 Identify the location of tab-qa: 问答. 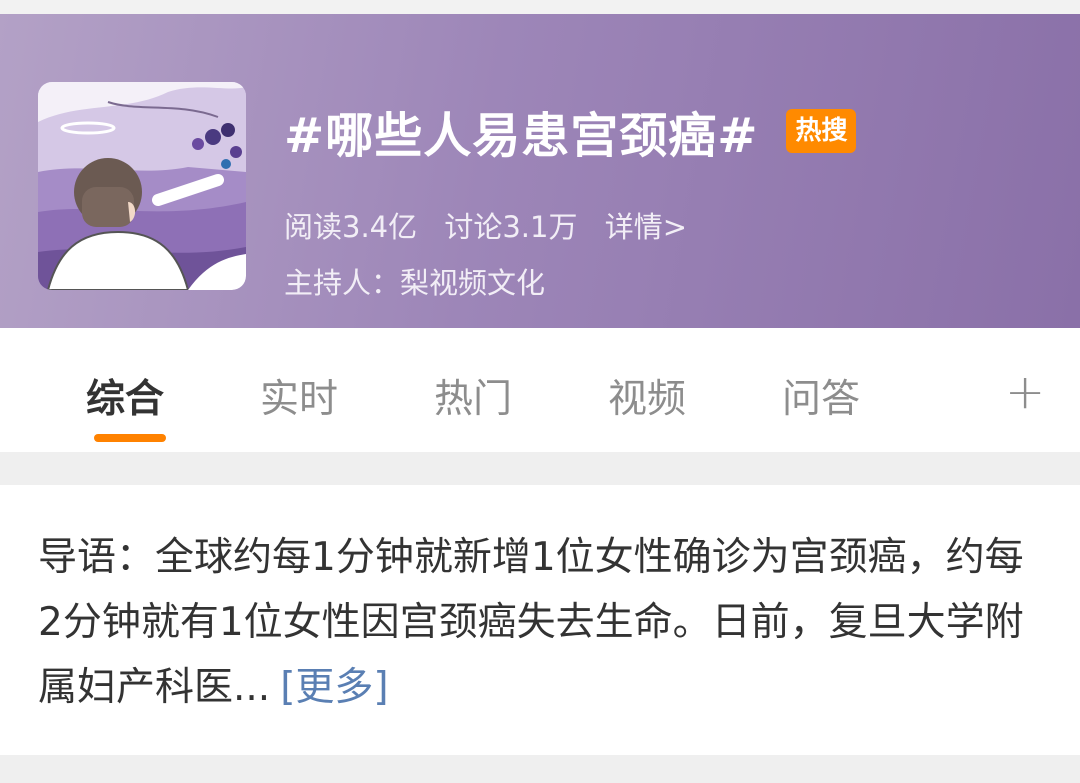
(821, 396).